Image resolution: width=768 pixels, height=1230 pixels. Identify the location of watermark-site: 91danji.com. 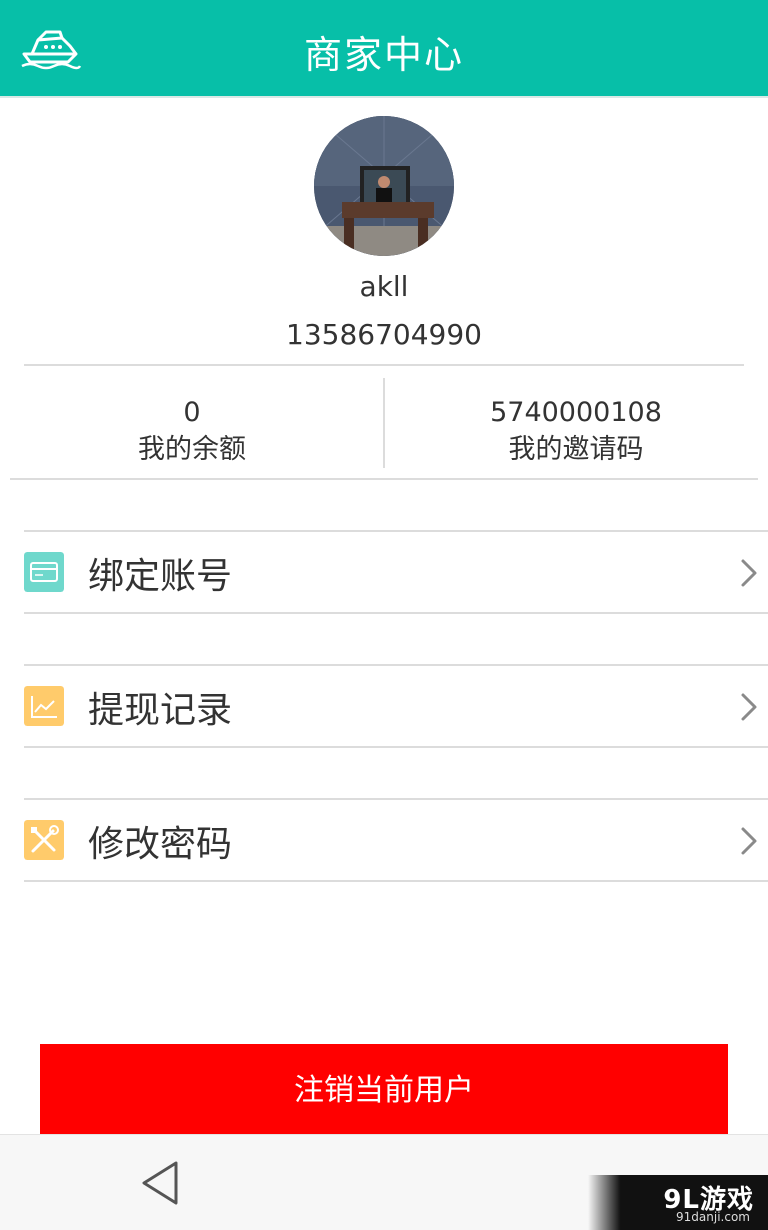
(713, 1217).